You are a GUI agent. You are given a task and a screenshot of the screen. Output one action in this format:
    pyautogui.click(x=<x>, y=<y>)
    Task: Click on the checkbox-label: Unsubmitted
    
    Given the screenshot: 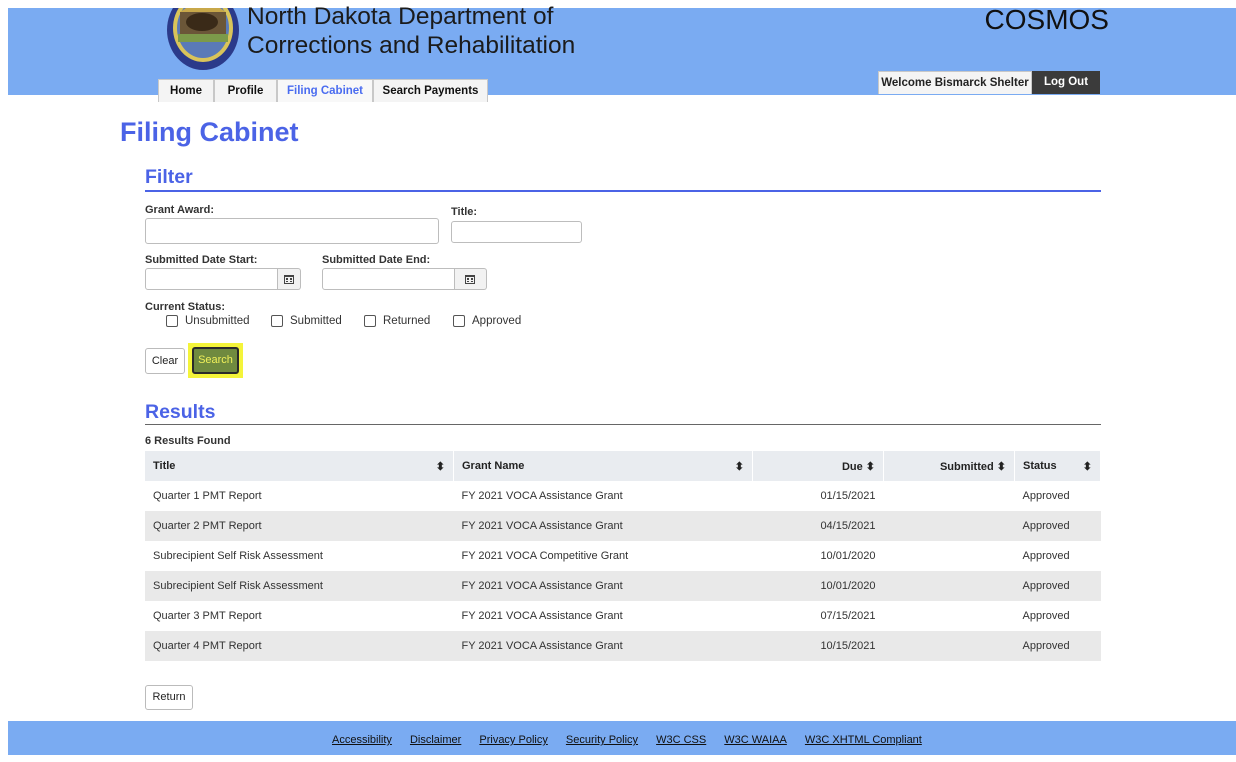 What is the action you would take?
    pyautogui.click(x=217, y=321)
    